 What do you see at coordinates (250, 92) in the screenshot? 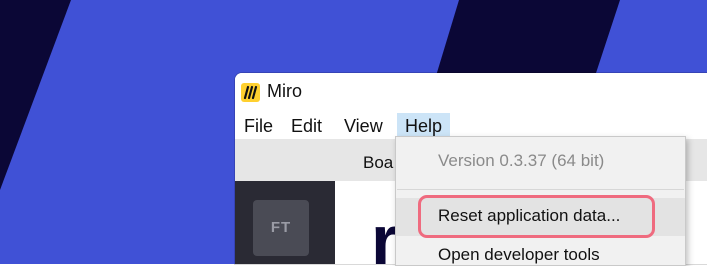
I see `miro-logo-icon` at bounding box center [250, 92].